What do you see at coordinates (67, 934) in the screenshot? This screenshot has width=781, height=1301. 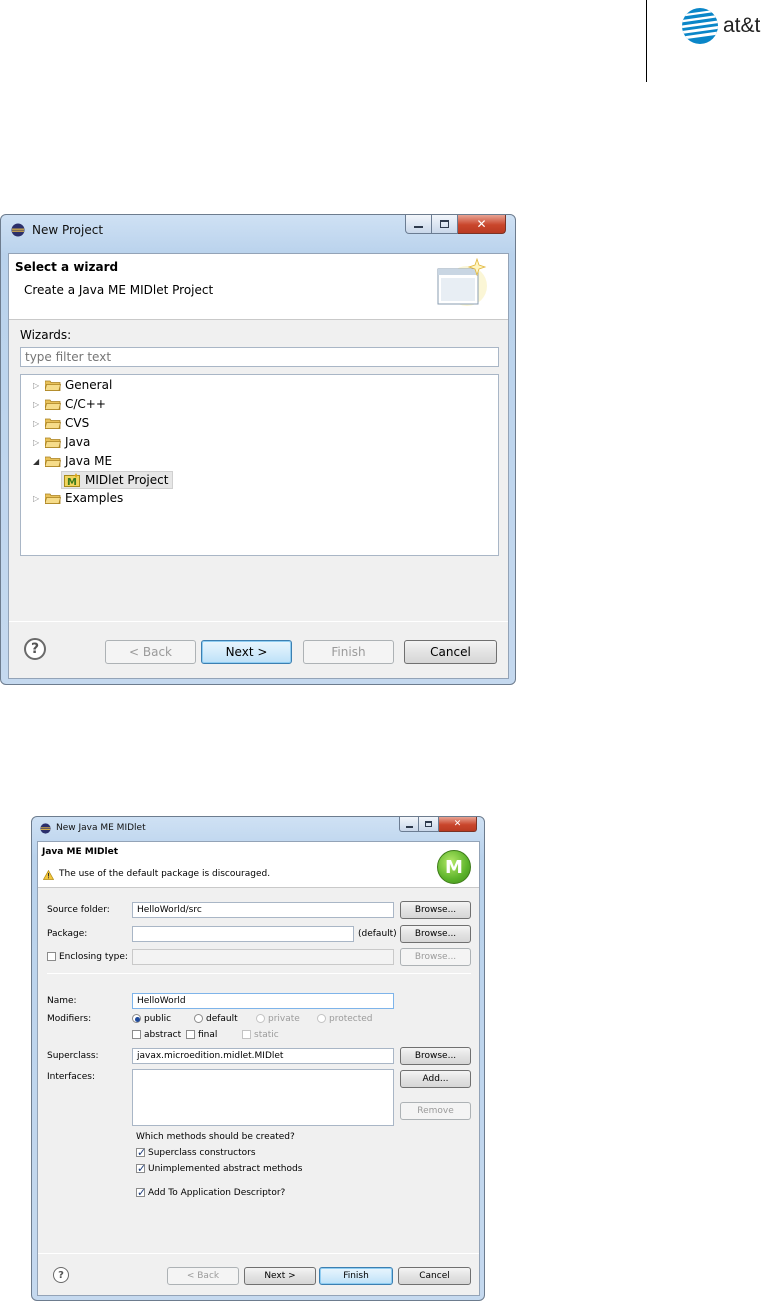 I see `package-label: Package:` at bounding box center [67, 934].